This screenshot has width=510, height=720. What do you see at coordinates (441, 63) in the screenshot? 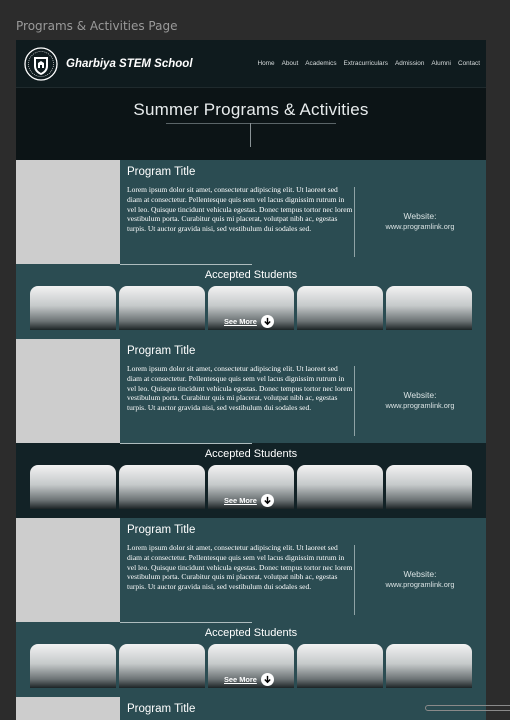
I see `nav-link-alumni: Alumni` at bounding box center [441, 63].